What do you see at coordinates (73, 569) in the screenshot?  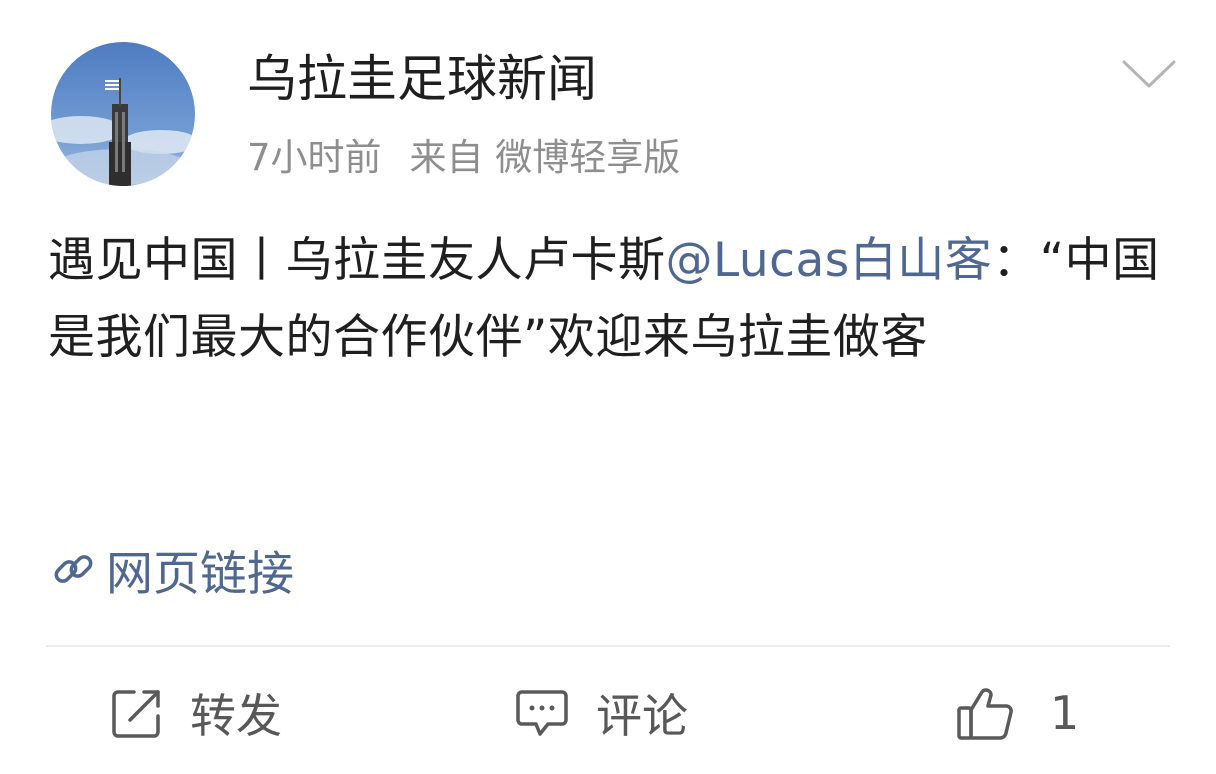 I see `link-icon` at bounding box center [73, 569].